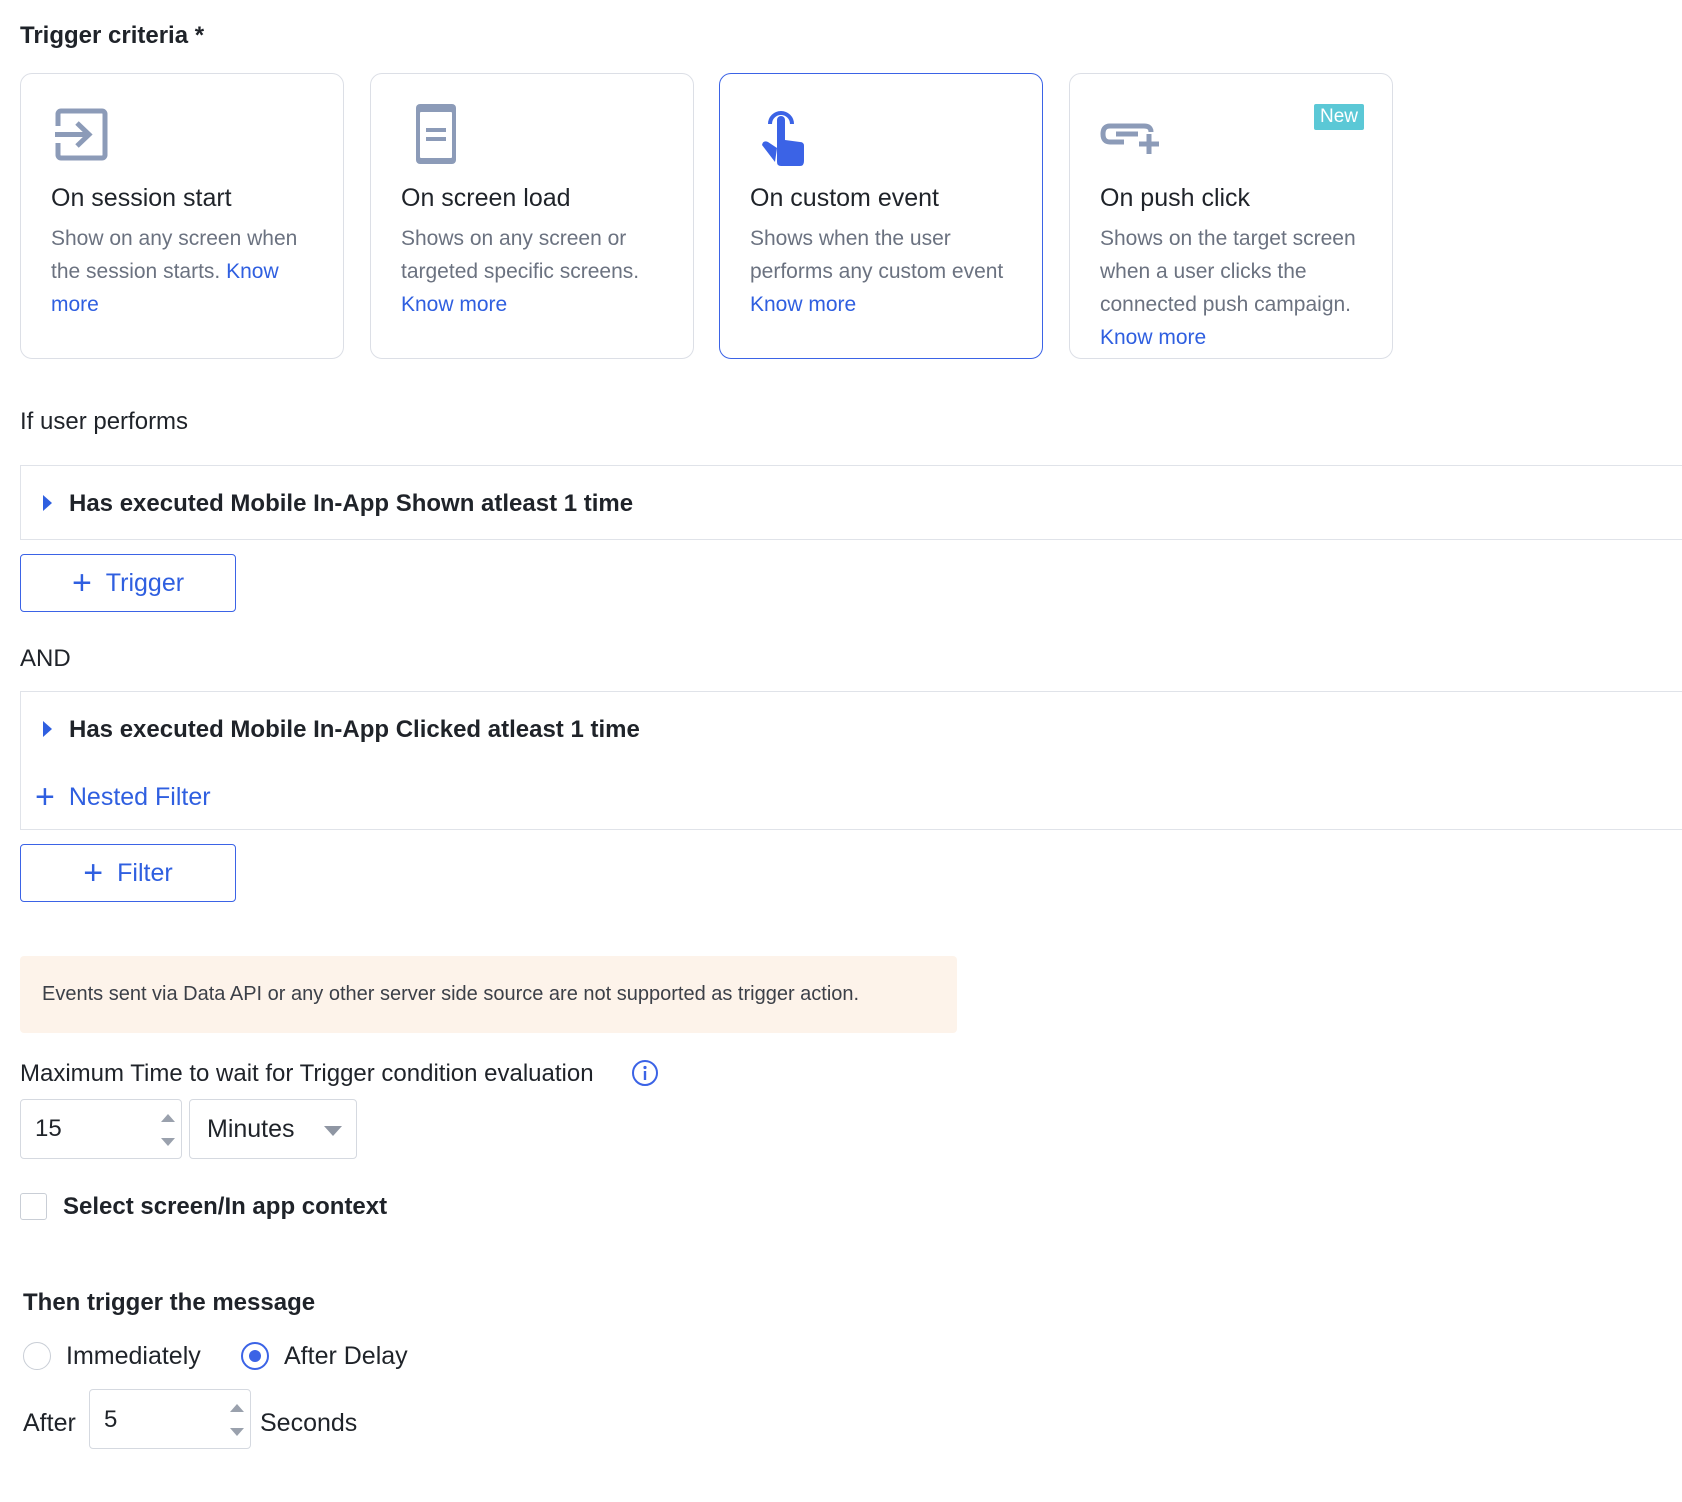 Image resolution: width=1682 pixels, height=1502 pixels. I want to click on delay-value-stepper: 5, so click(170, 1419).